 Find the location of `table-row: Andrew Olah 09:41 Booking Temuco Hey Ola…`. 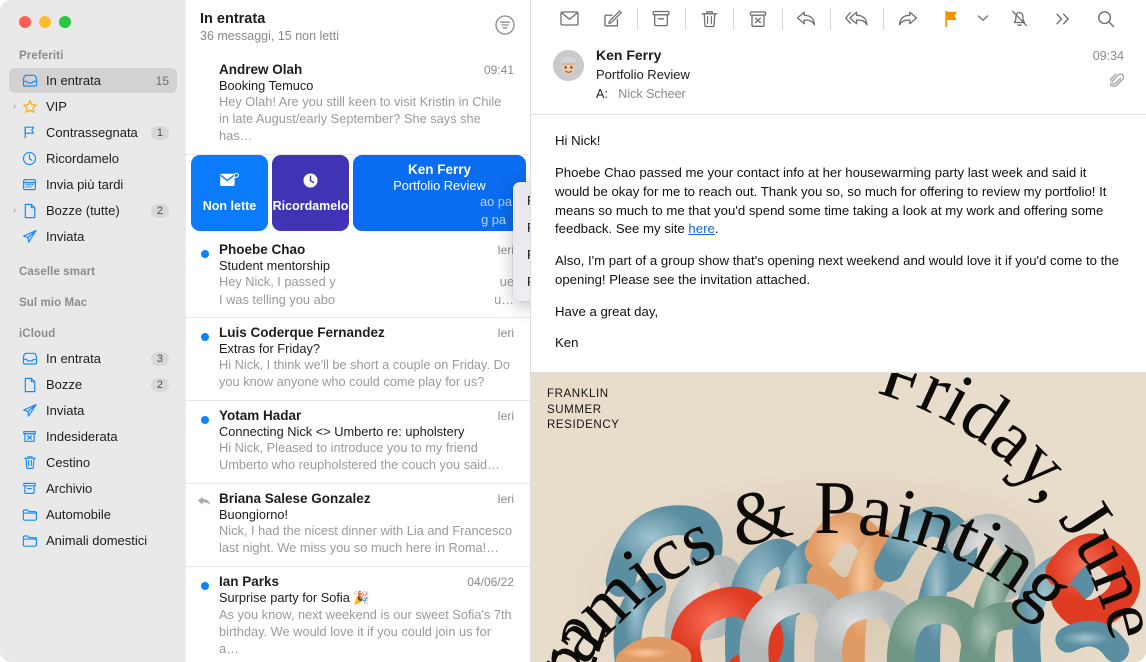

table-row: Andrew Olah 09:41 Booking Temuco Hey Ola… is located at coordinates (358, 105).